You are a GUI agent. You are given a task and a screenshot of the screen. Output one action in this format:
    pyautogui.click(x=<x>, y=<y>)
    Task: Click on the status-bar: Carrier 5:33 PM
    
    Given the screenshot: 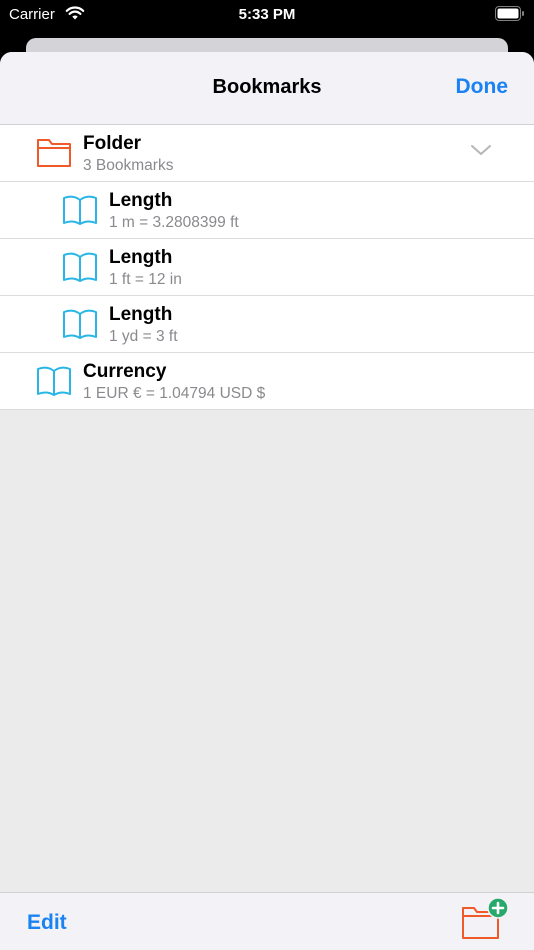 What is the action you would take?
    pyautogui.click(x=267, y=15)
    